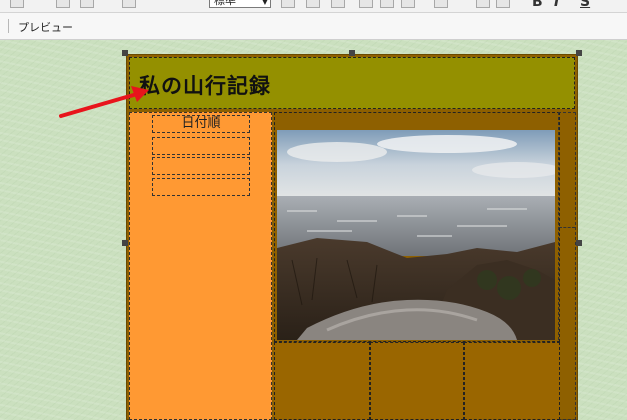 The height and width of the screenshot is (420, 627). What do you see at coordinates (537, 5) in the screenshot?
I see `bold-button: B` at bounding box center [537, 5].